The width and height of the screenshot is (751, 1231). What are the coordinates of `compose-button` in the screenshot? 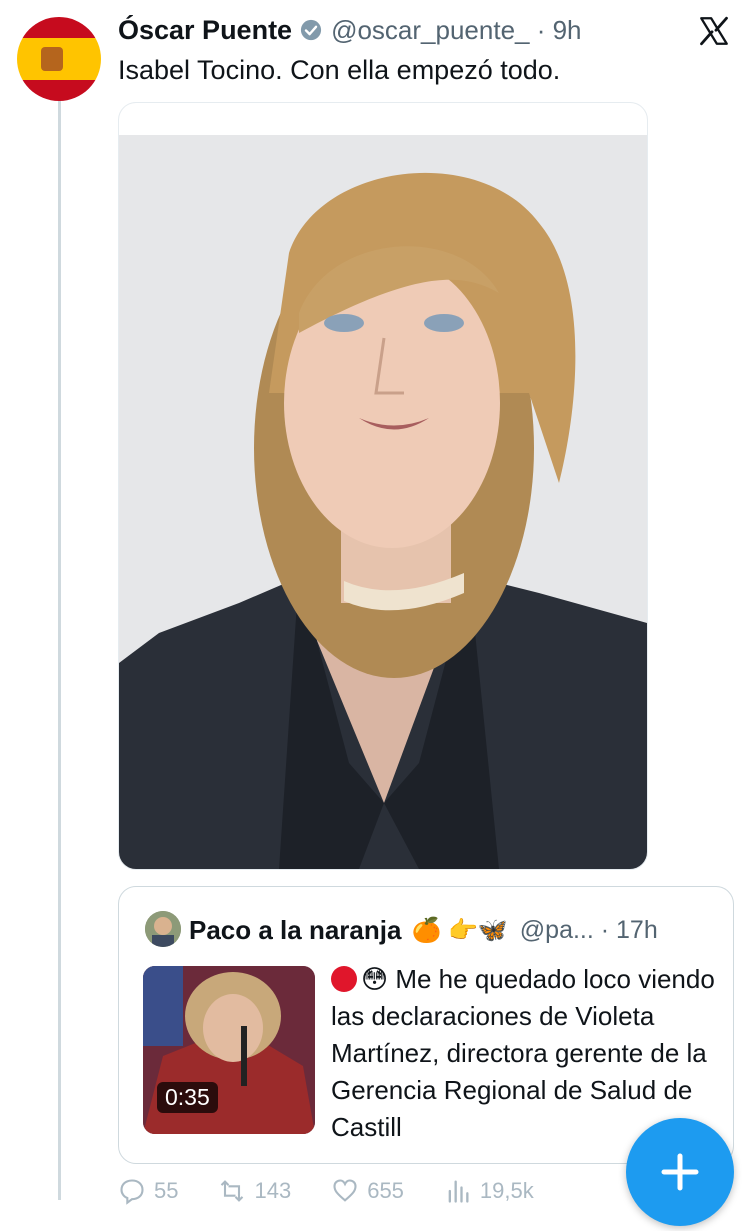 It's located at (680, 1172).